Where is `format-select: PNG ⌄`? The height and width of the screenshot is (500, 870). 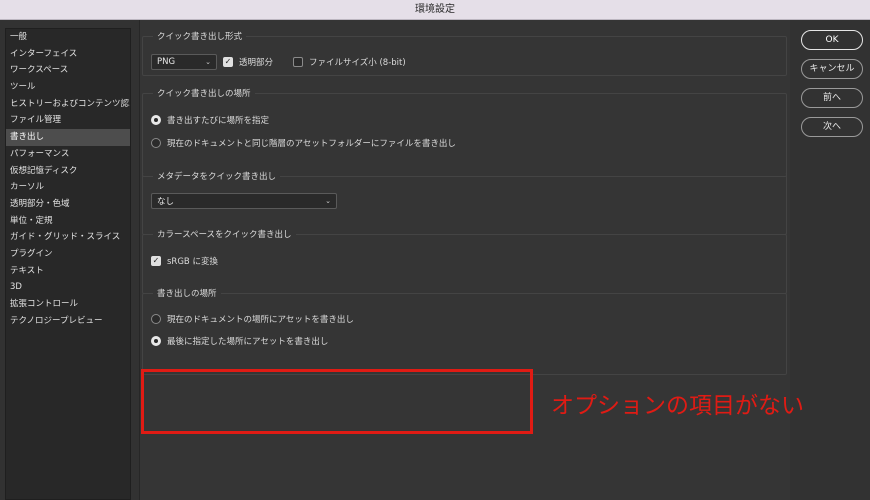 format-select: PNG ⌄ is located at coordinates (184, 62).